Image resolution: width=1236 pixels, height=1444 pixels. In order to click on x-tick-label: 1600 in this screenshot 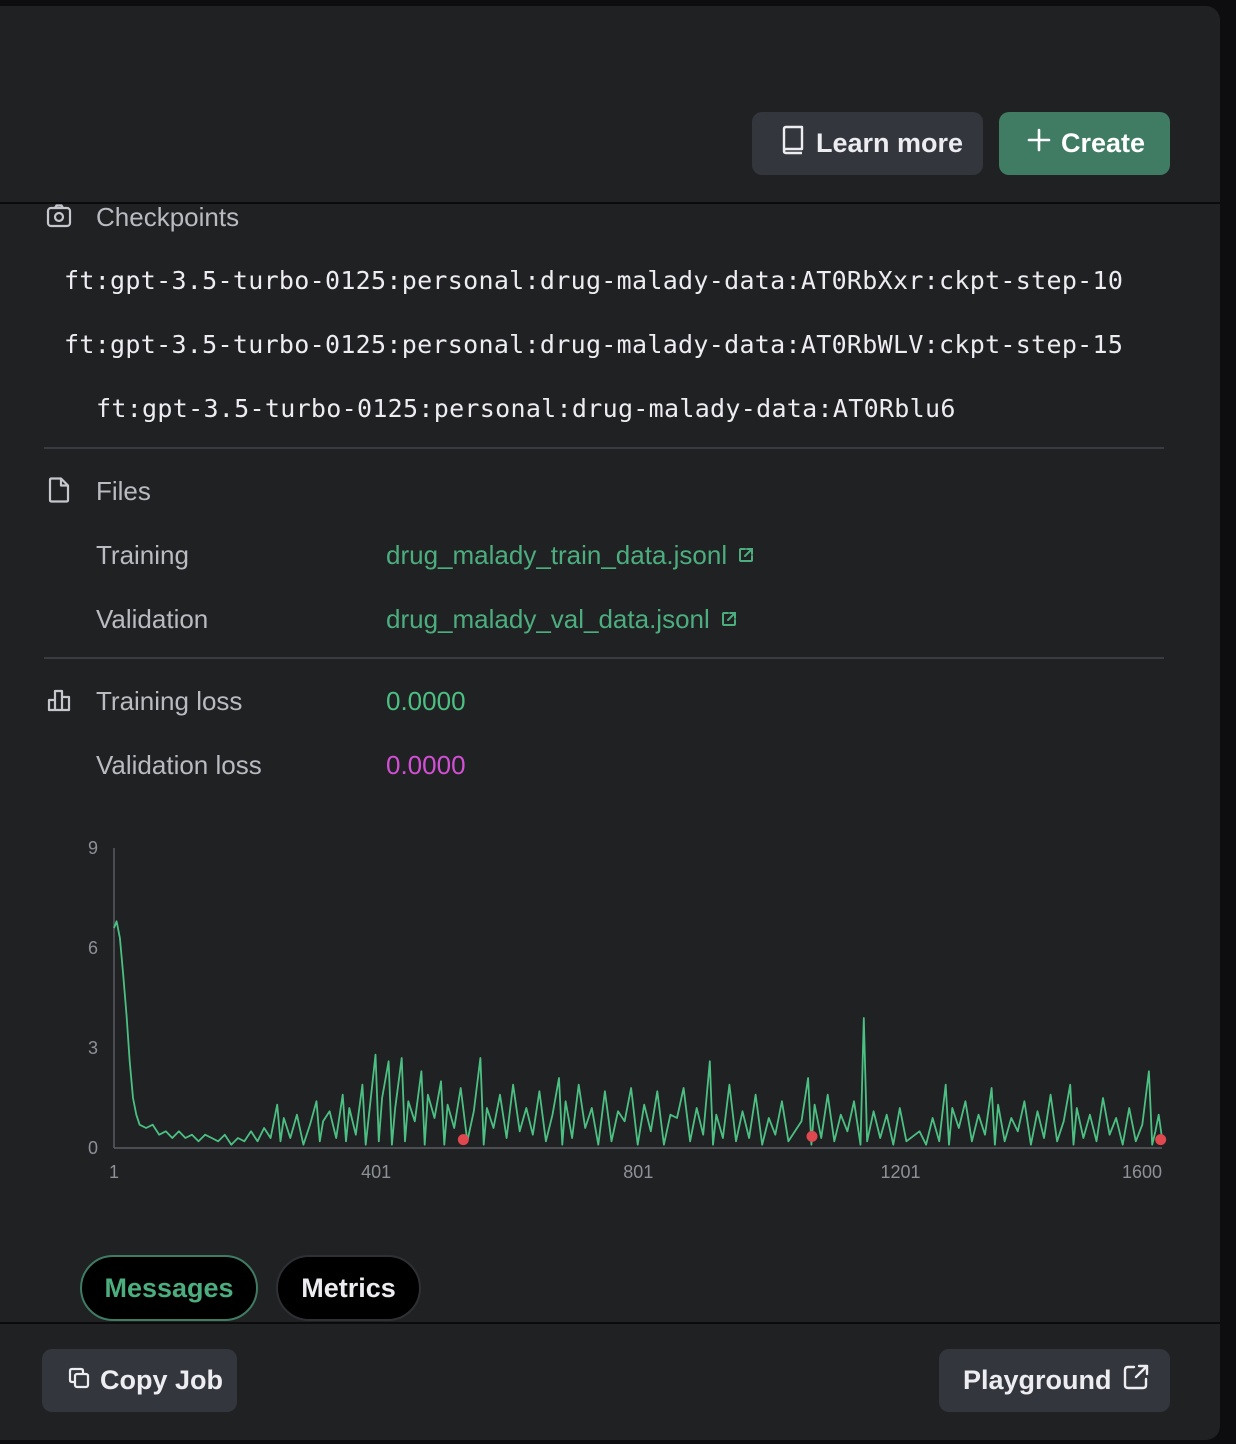, I will do `click(1142, 1172)`.